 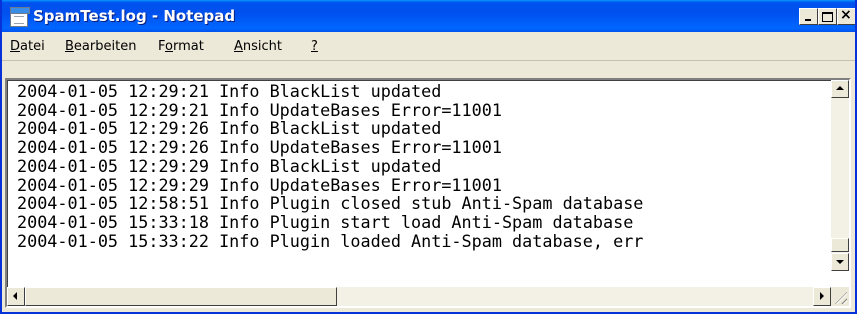 I want to click on scroll-left-button, so click(x=16, y=296).